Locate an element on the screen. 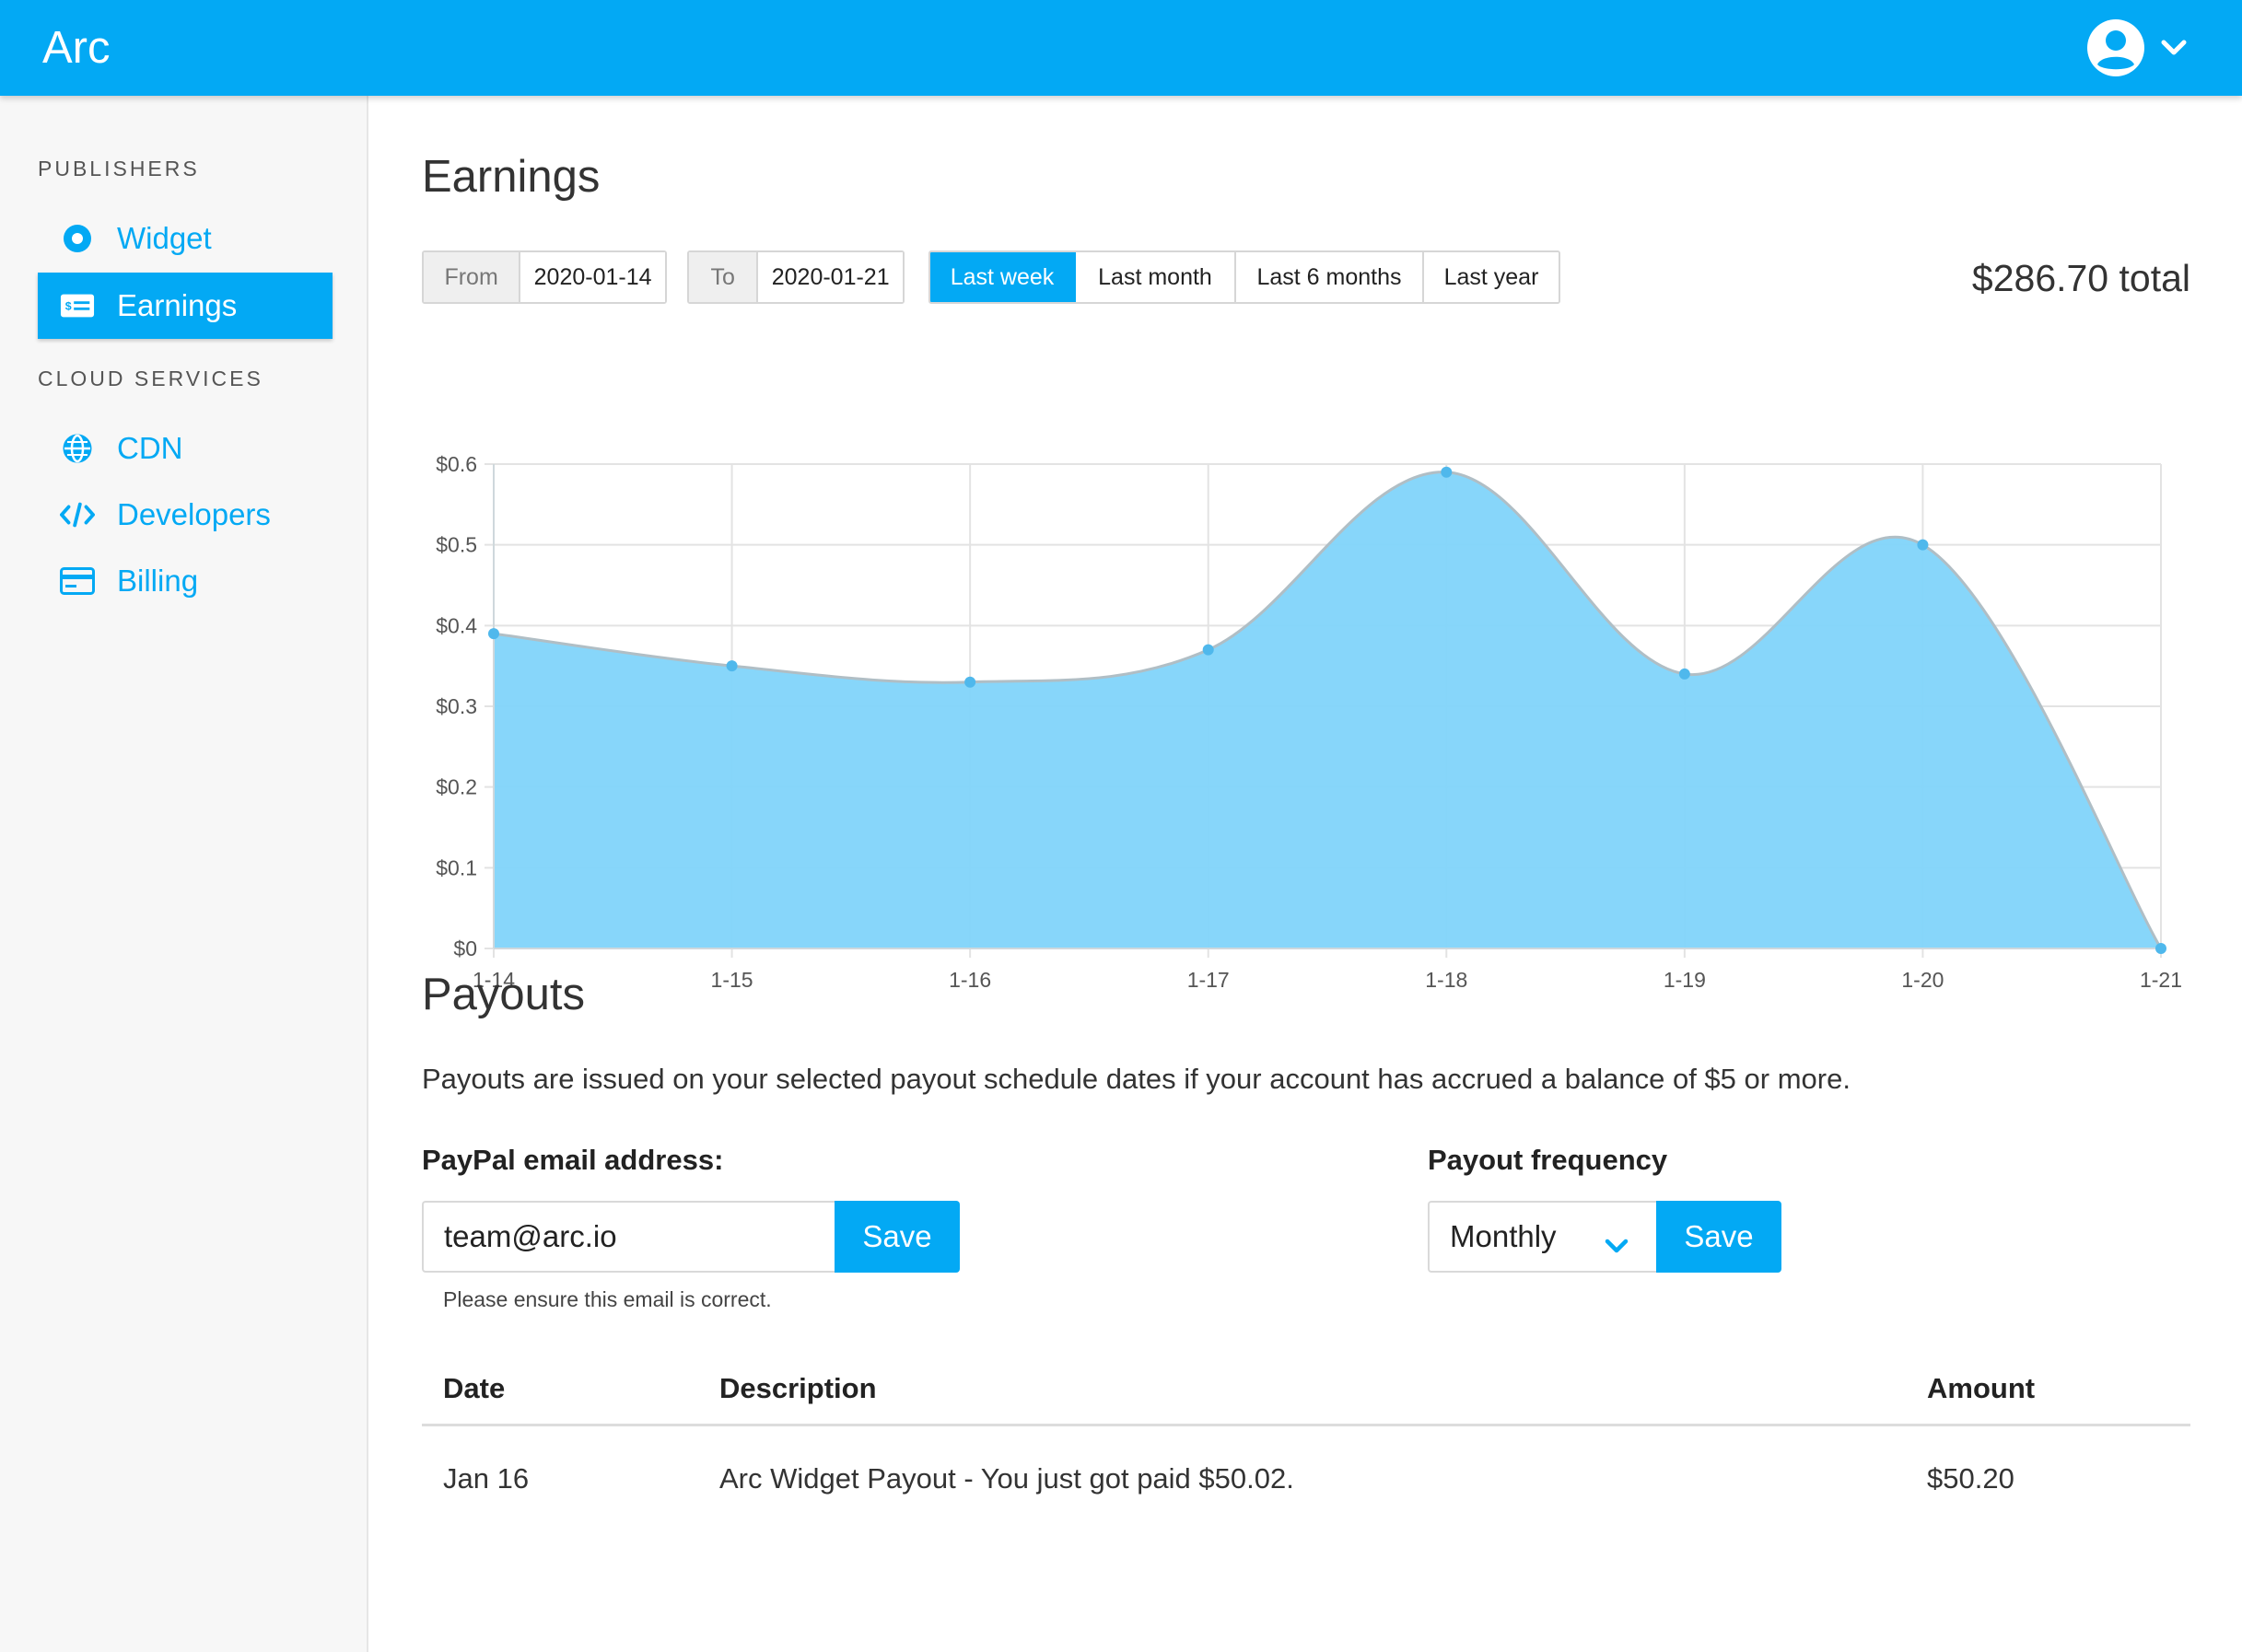 This screenshot has width=2242, height=1652. credit-card-icon is located at coordinates (77, 581).